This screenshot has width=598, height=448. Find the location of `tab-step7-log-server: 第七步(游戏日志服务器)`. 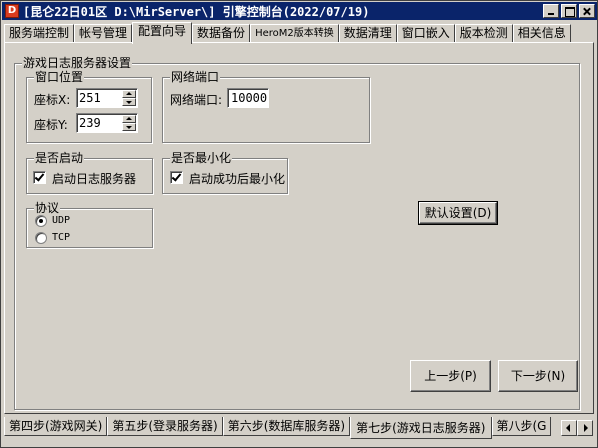

tab-step7-log-server: 第七步(游戏日志服务器) is located at coordinates (421, 428).